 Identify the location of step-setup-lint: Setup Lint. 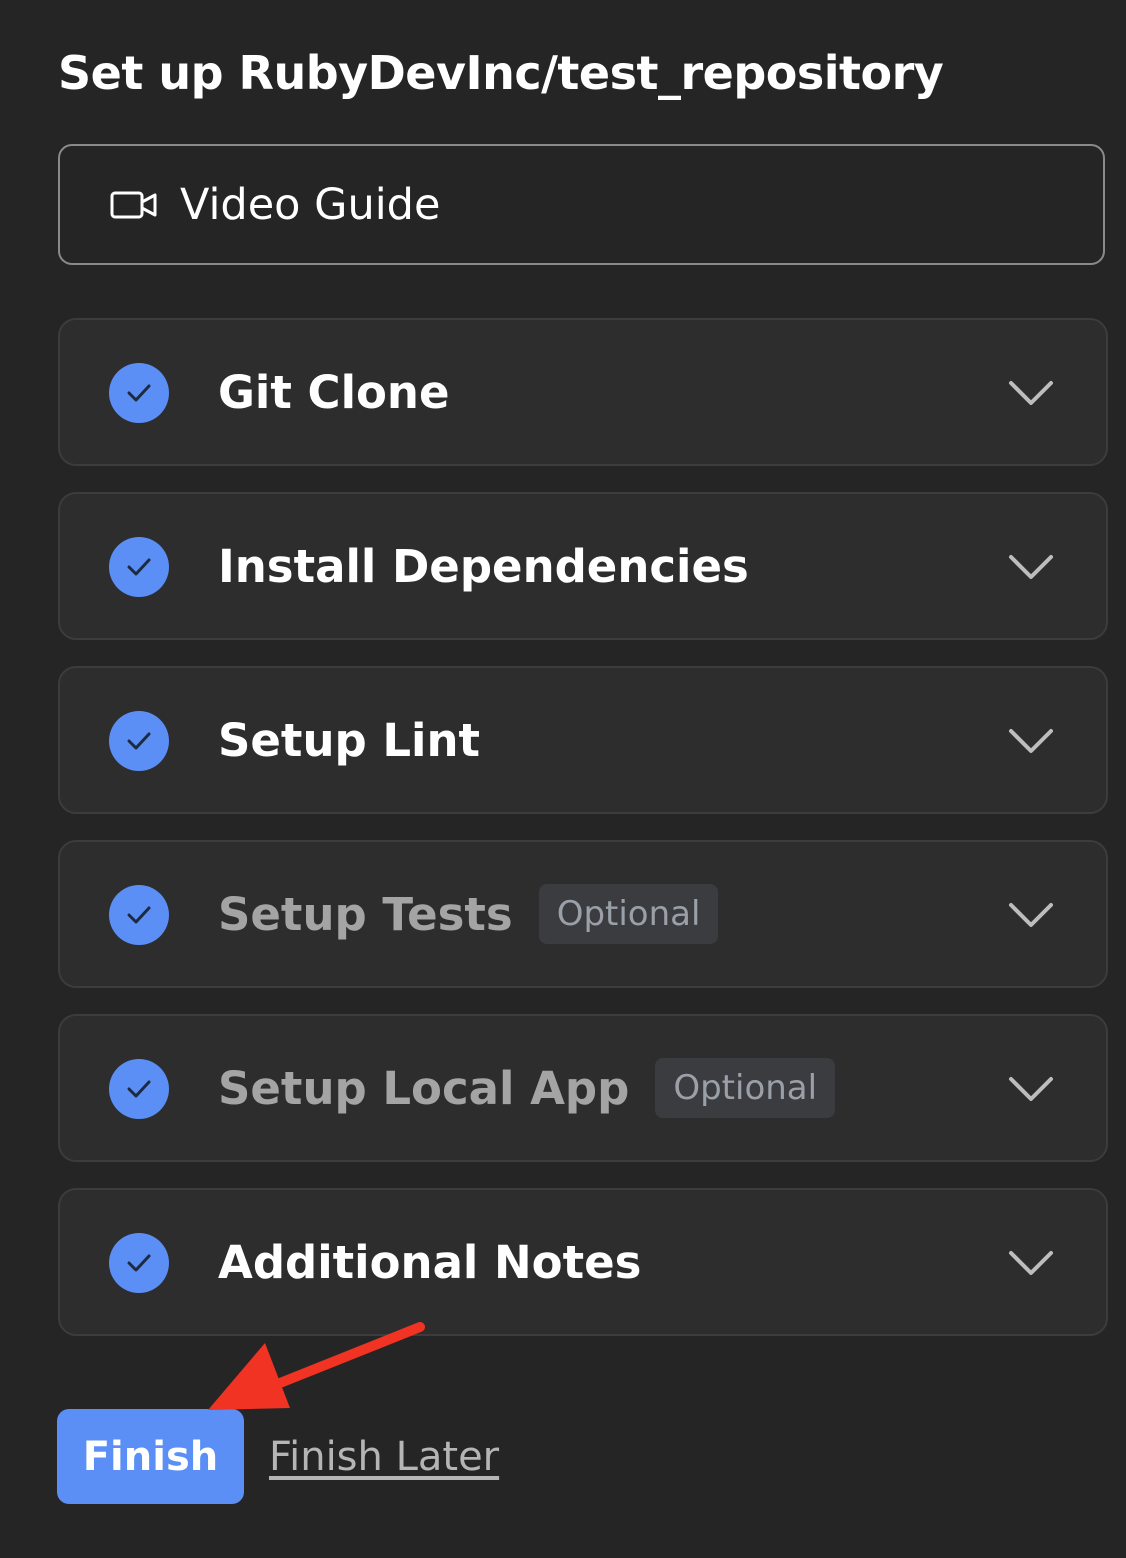
(583, 740).